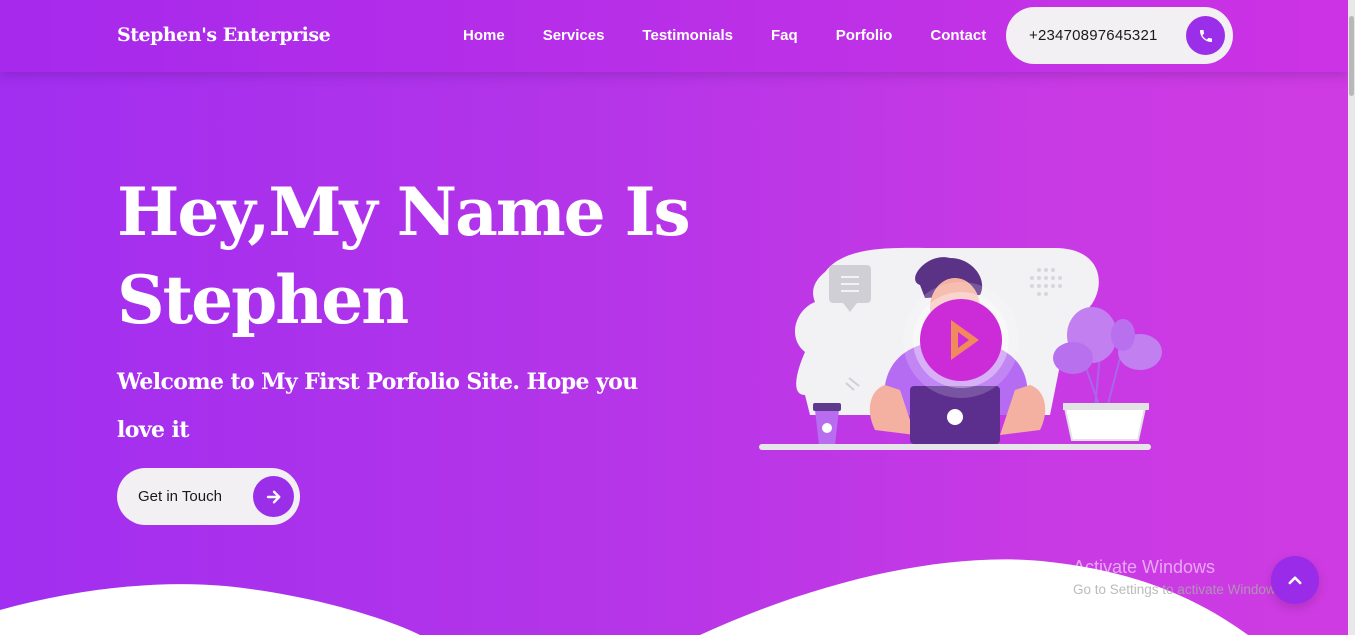 The height and width of the screenshot is (635, 1355). What do you see at coordinates (180, 496) in the screenshot?
I see `cta-label: Get in Touch` at bounding box center [180, 496].